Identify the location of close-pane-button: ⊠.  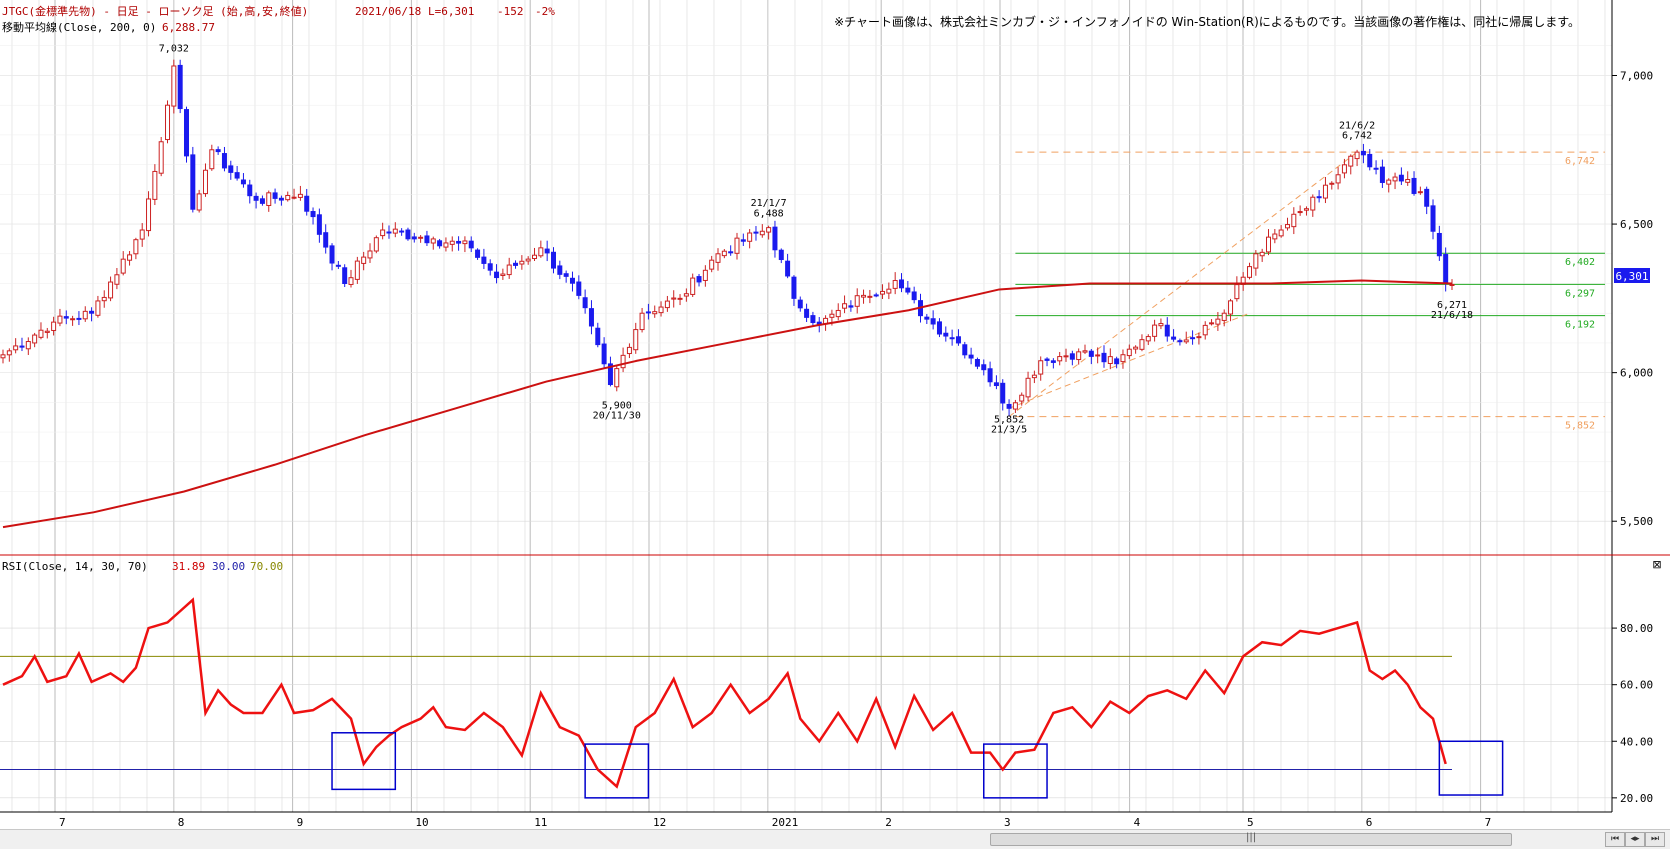
(1657, 564).